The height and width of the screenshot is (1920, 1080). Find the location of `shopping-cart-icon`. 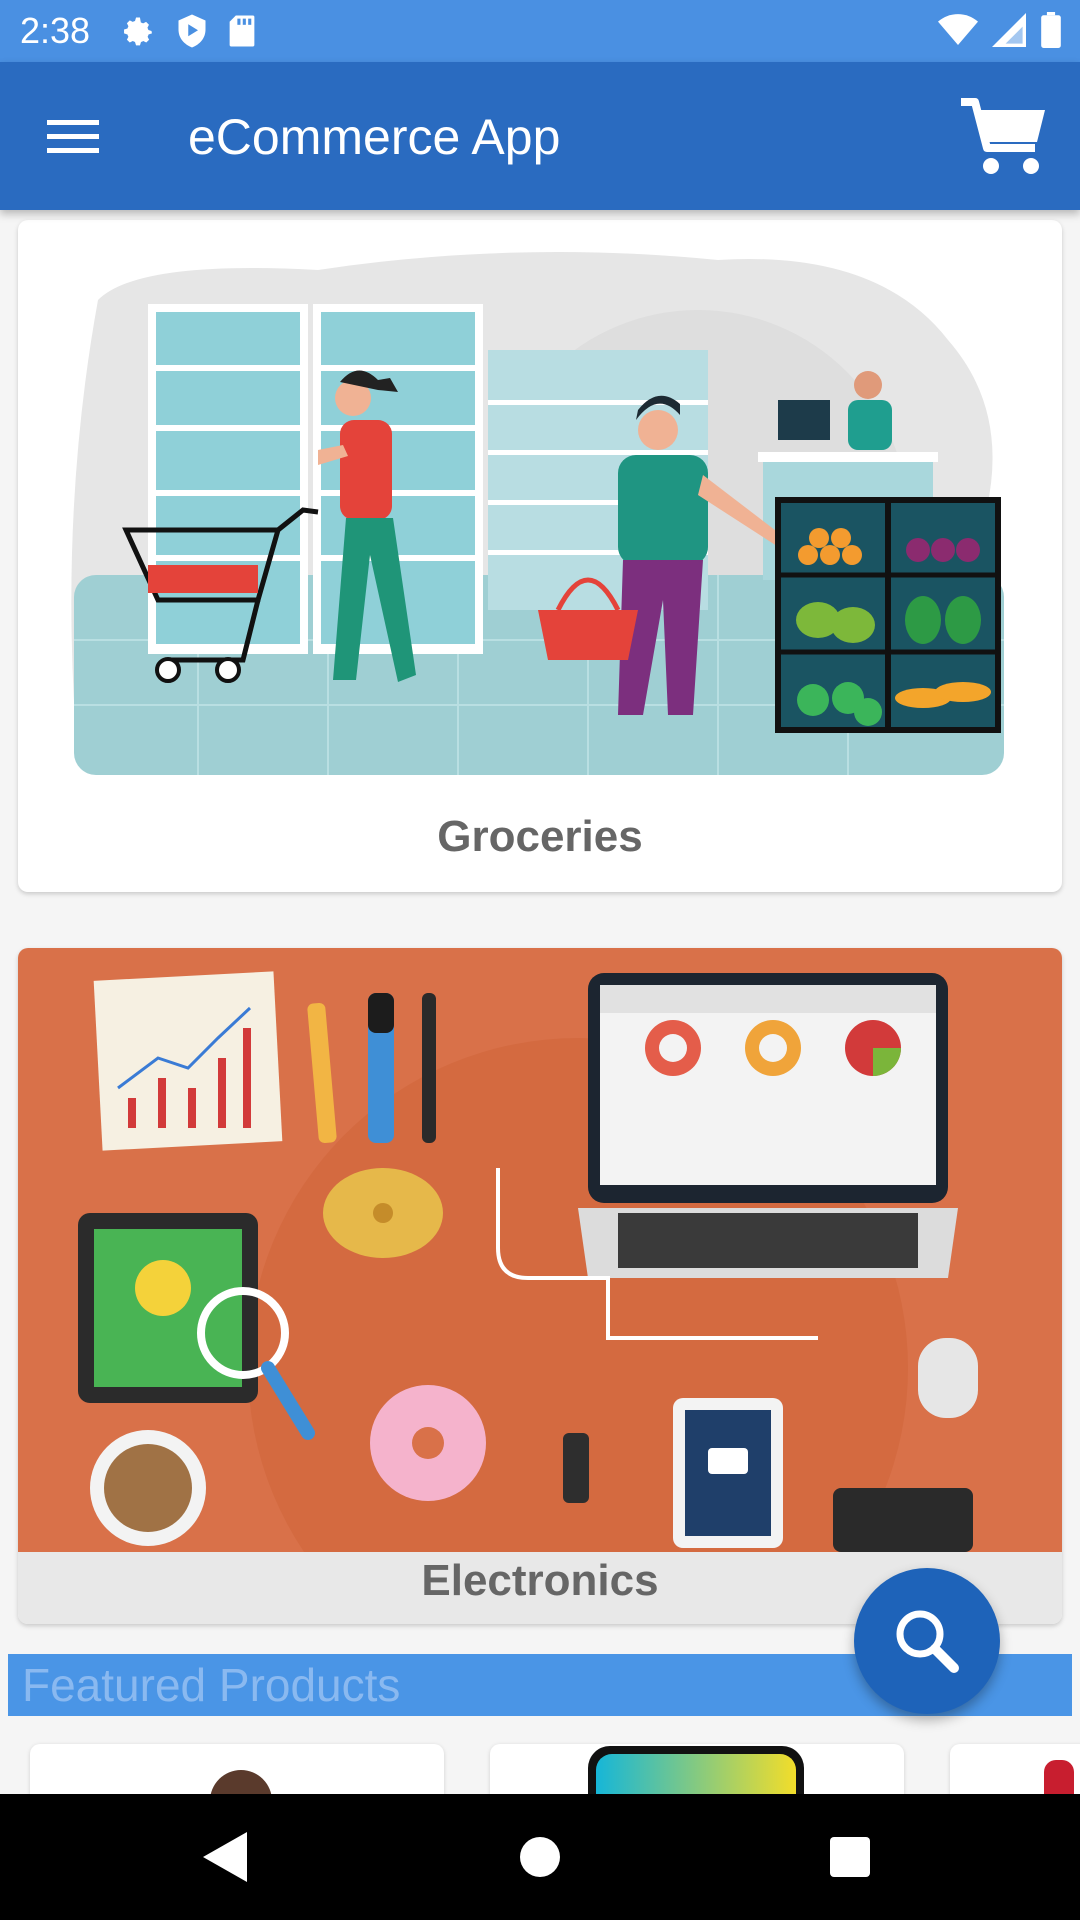

shopping-cart-icon is located at coordinates (1003, 136).